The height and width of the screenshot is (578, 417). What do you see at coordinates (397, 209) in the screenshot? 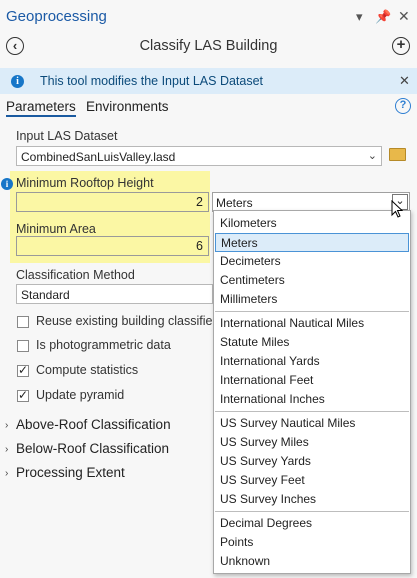
I see `mouse-cursor-icon` at bounding box center [397, 209].